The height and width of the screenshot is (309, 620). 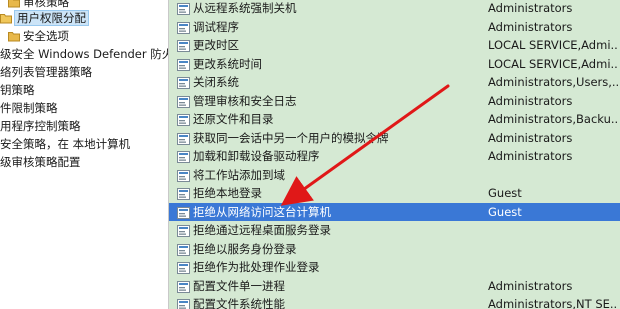 I want to click on policy-row: 调试程序 Administrators, so click(x=394, y=27).